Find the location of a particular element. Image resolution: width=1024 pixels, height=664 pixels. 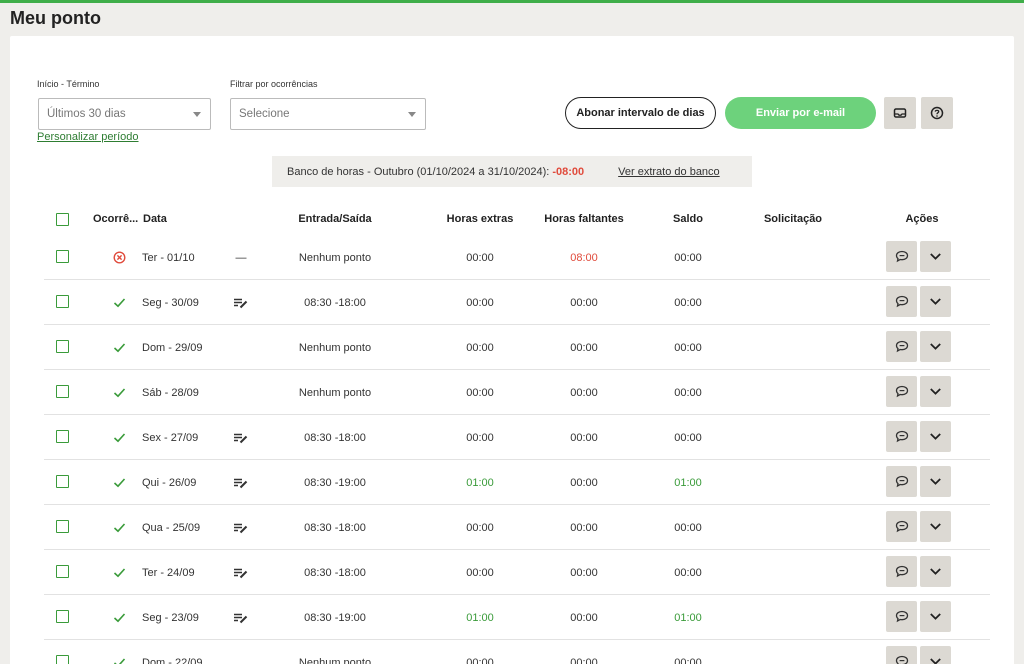

header-missing-hours: Horas faltantes is located at coordinates (584, 219).